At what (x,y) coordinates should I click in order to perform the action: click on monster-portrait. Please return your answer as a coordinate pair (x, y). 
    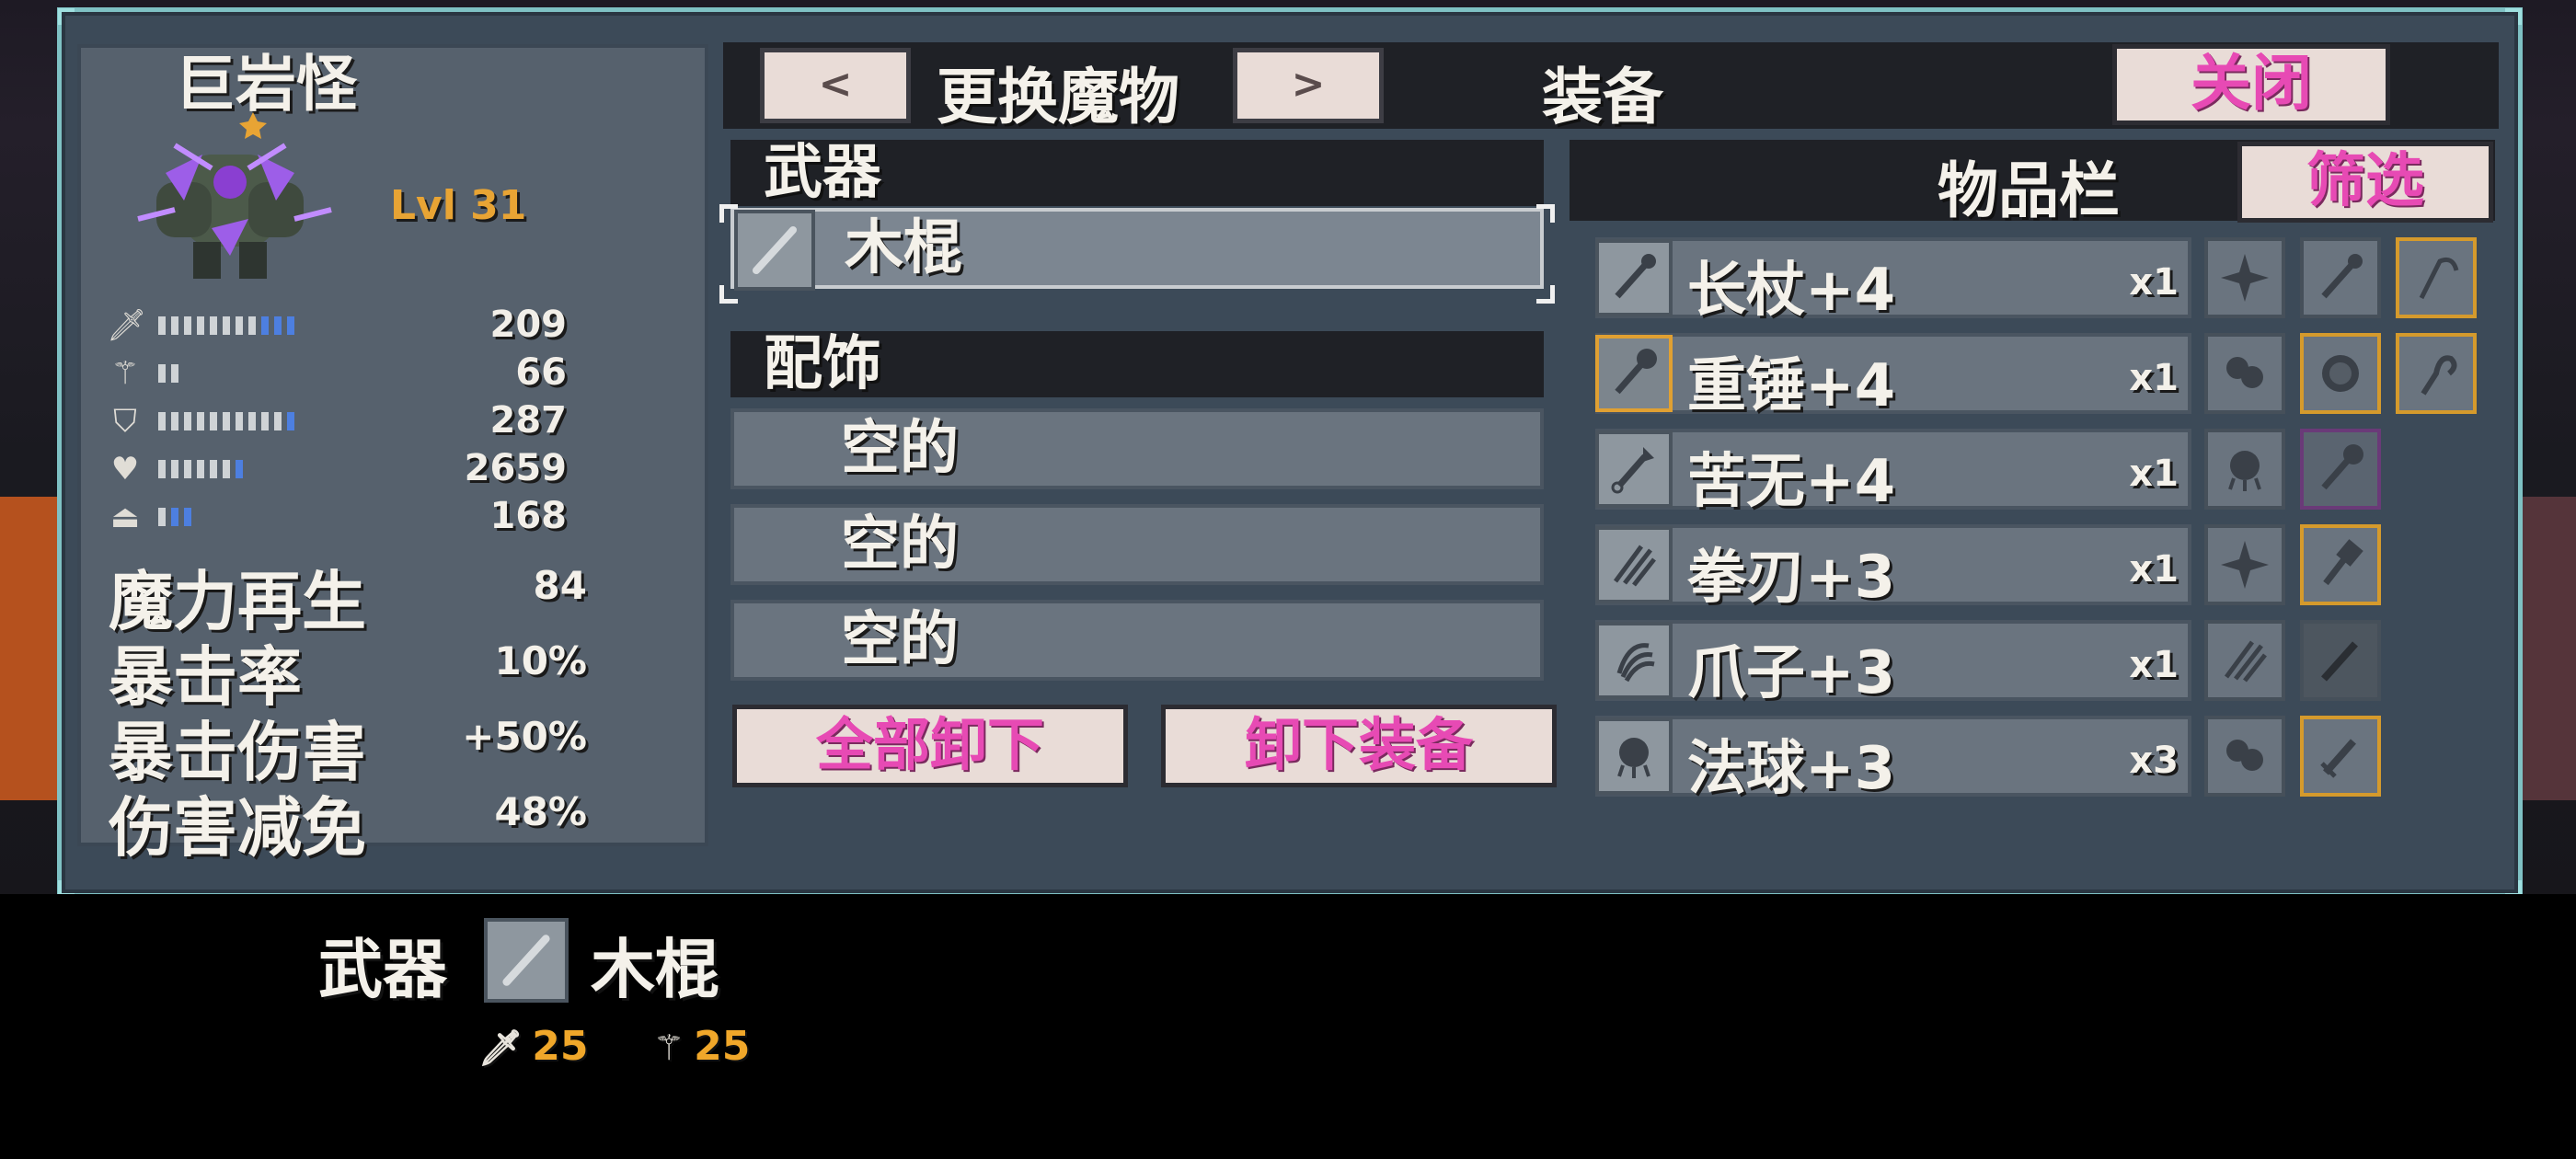
    Looking at the image, I should click on (234, 195).